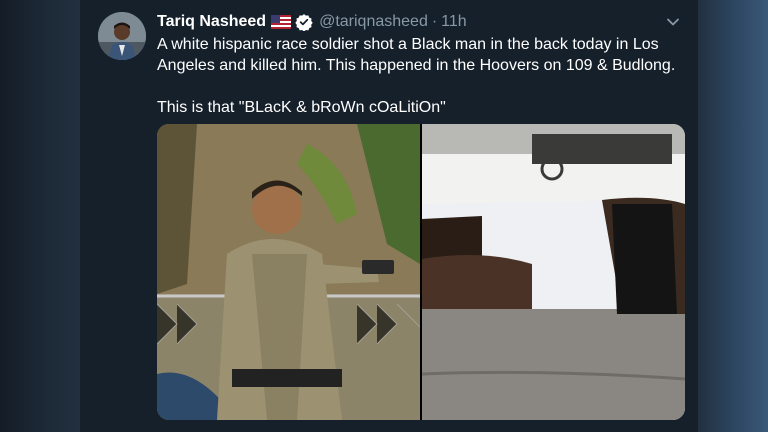  Describe the element at coordinates (454, 22) in the screenshot. I see `tweet-timestamp: 11h` at that location.